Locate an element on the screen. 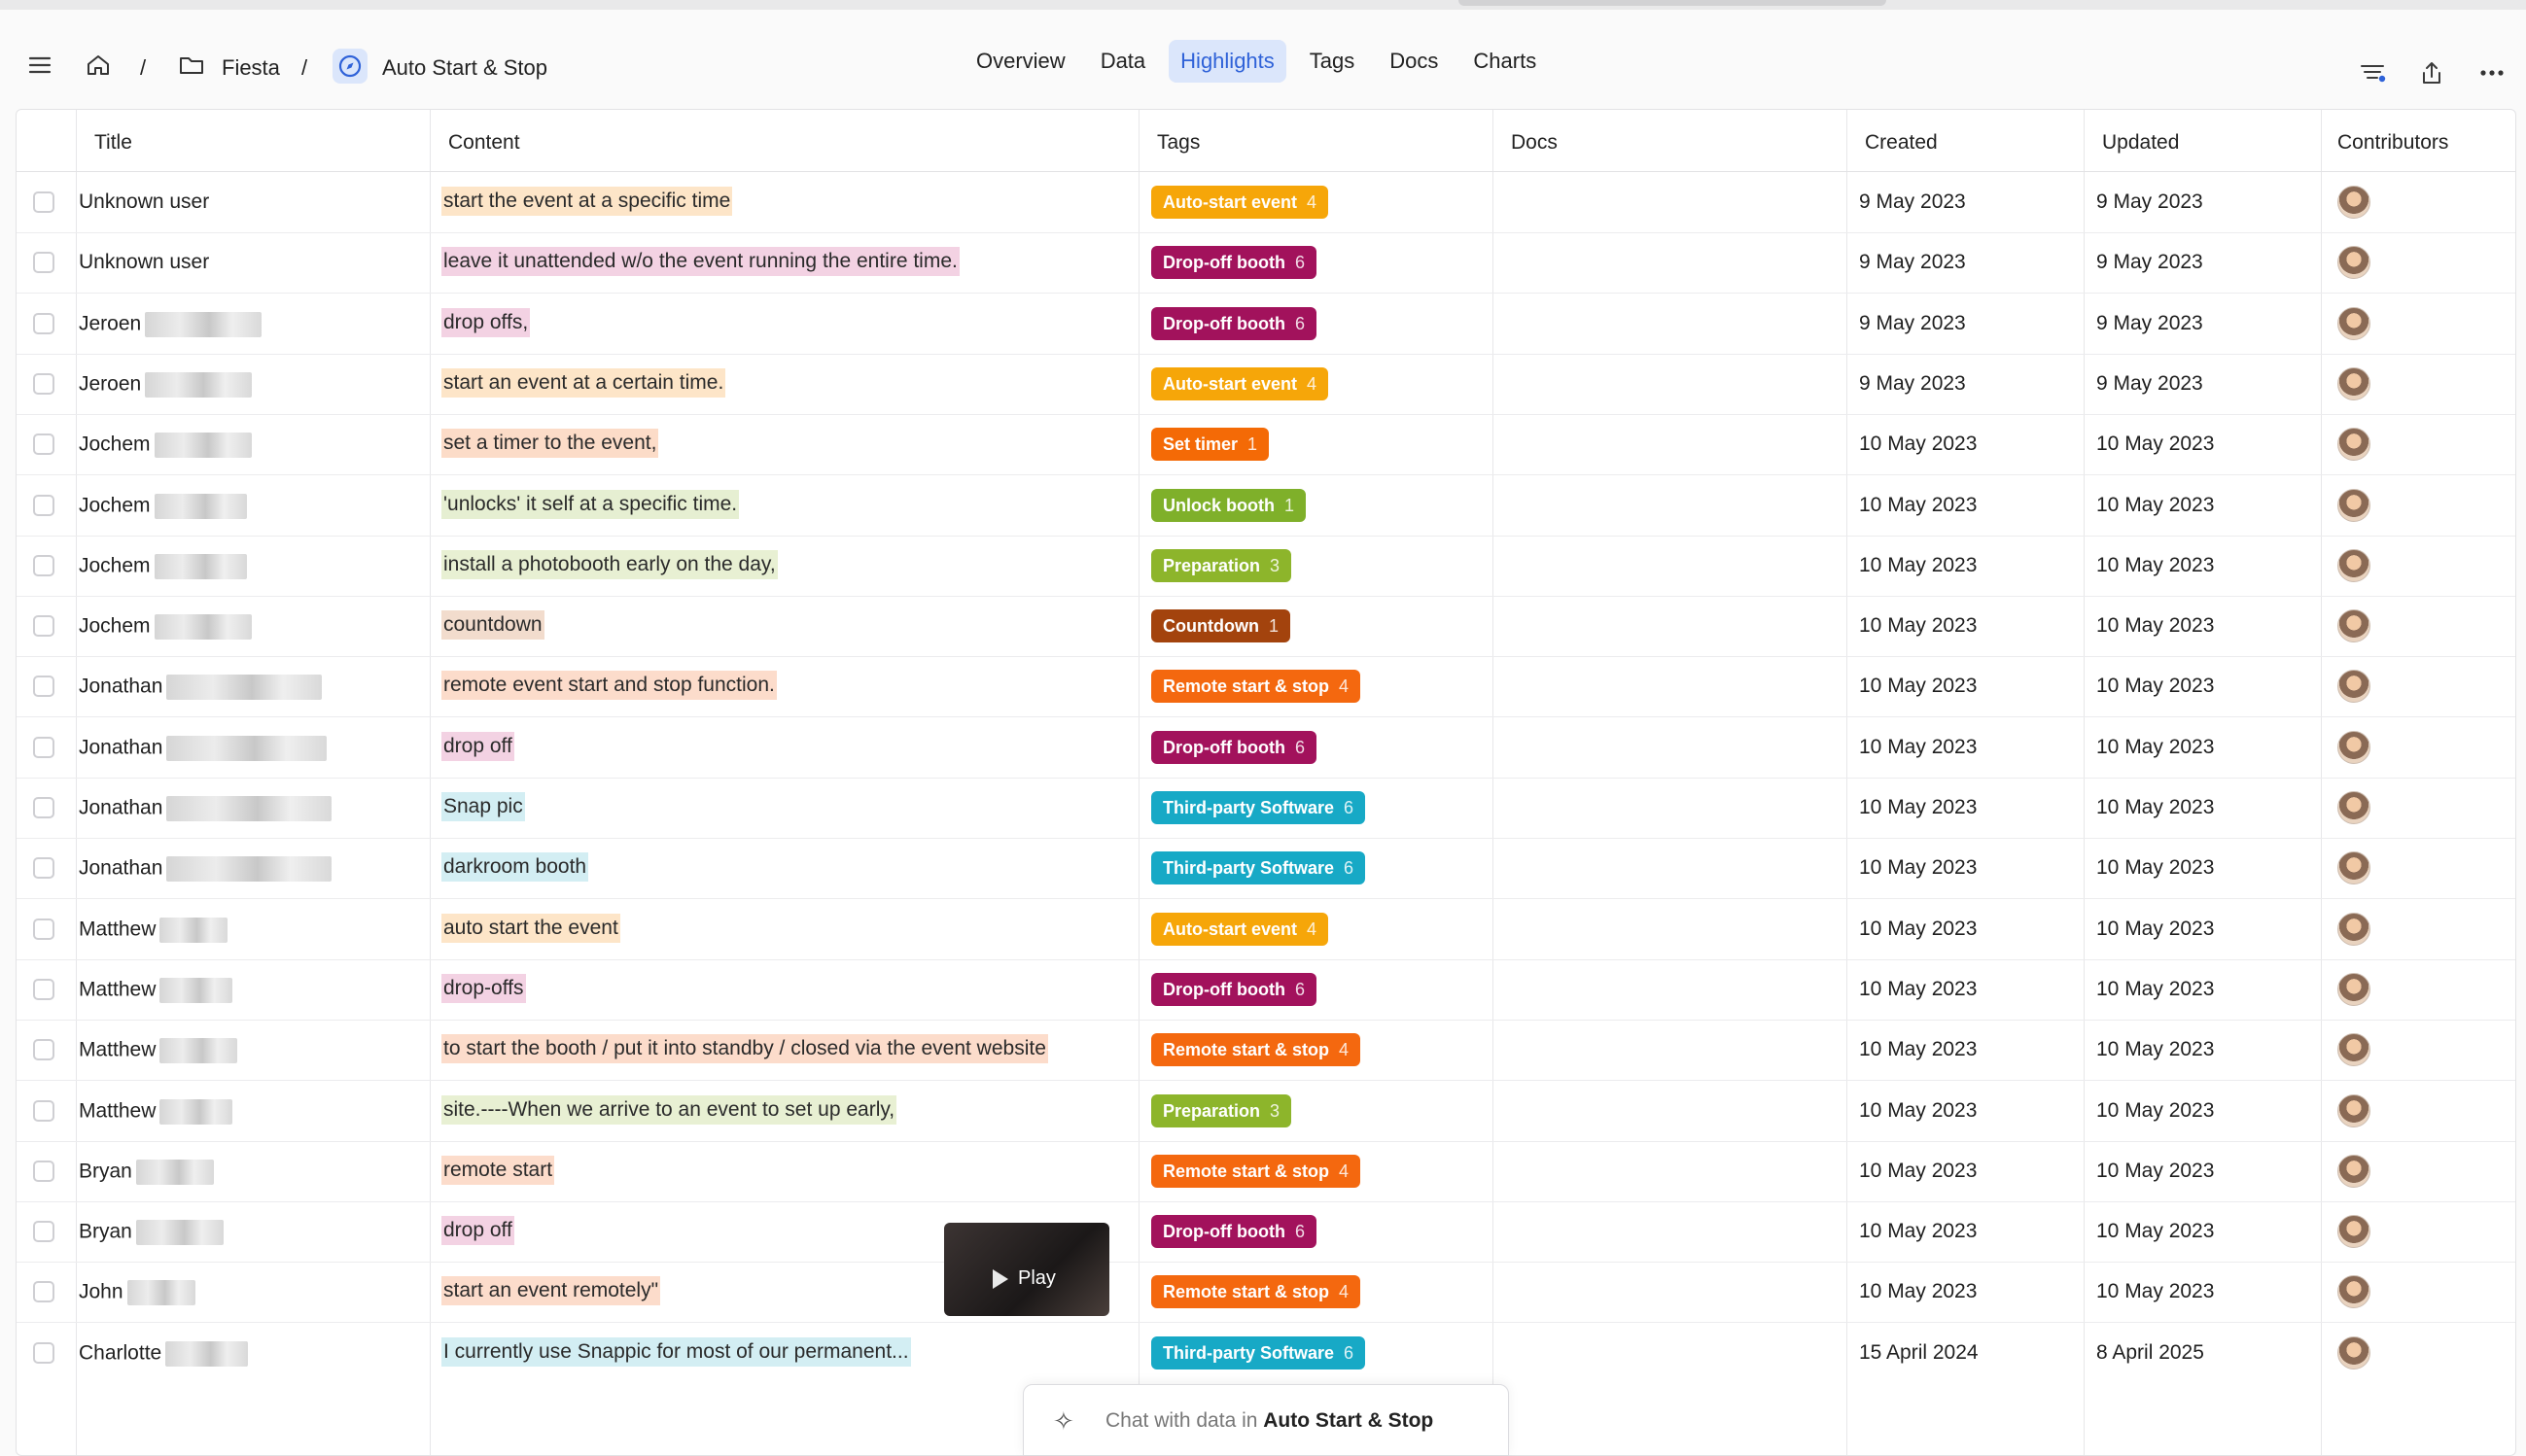 This screenshot has width=2526, height=1456. highlight-content: remote start is located at coordinates (498, 1170).